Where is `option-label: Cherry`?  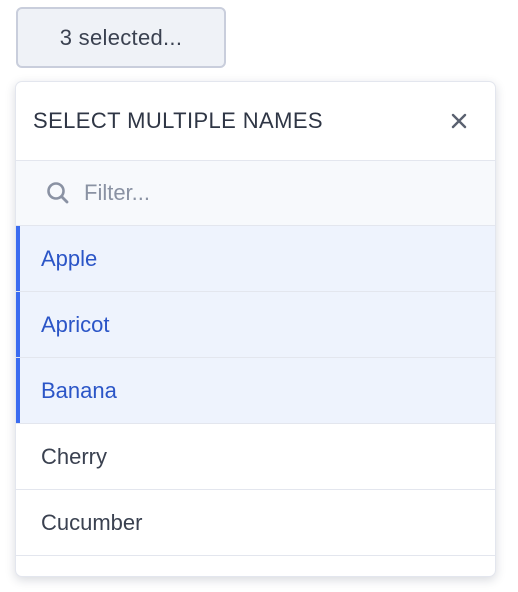
option-label: Cherry is located at coordinates (74, 456).